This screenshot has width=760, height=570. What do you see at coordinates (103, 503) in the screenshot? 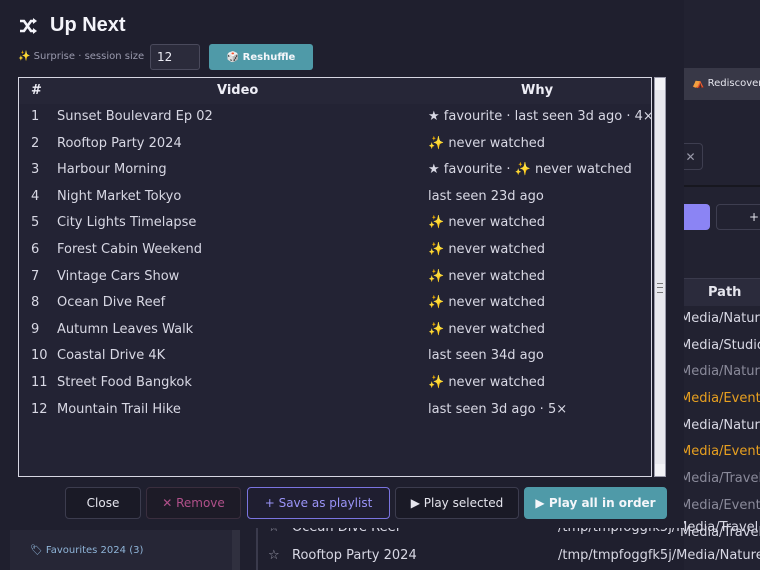
I see `close-button: Close` at bounding box center [103, 503].